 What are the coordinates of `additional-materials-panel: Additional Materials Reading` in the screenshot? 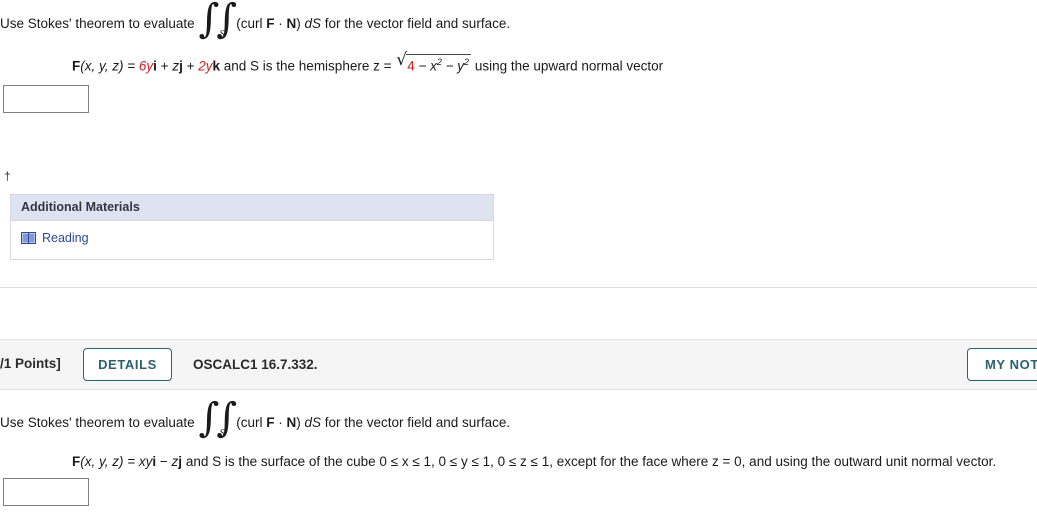 It's located at (252, 227).